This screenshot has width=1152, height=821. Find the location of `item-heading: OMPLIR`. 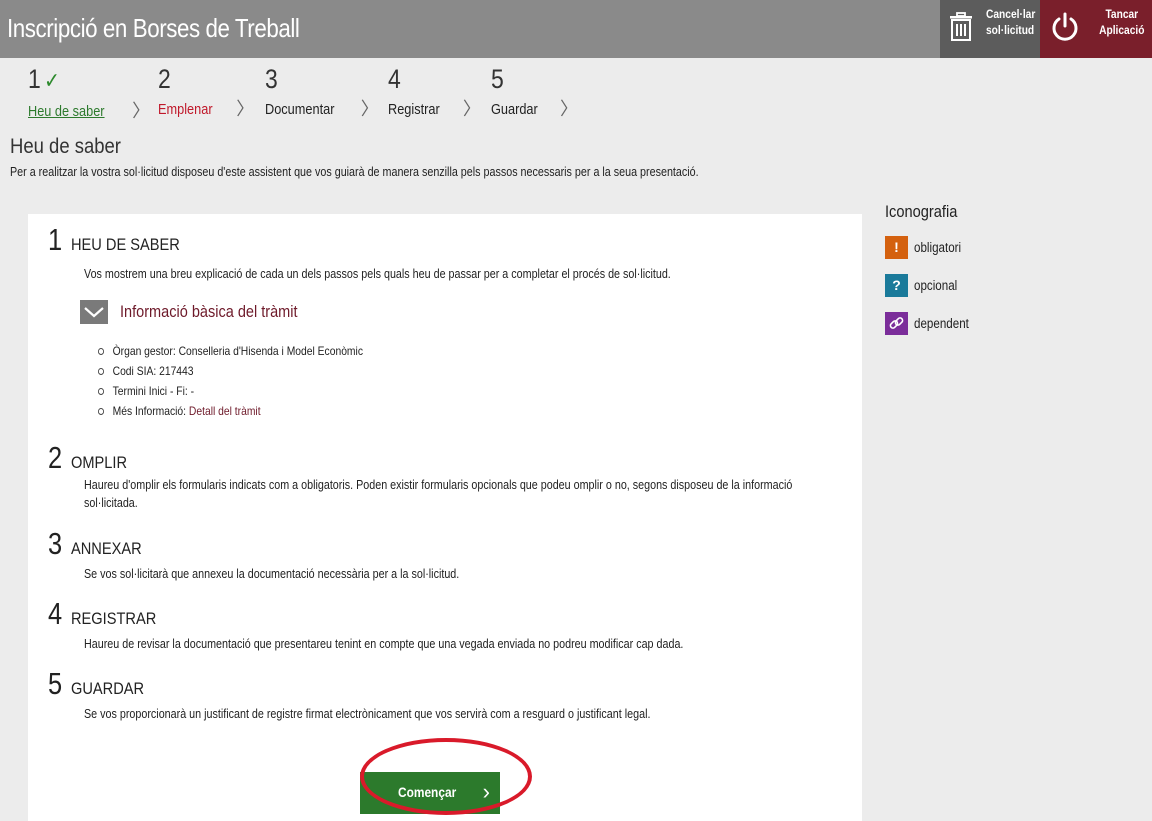

item-heading: OMPLIR is located at coordinates (99, 462).